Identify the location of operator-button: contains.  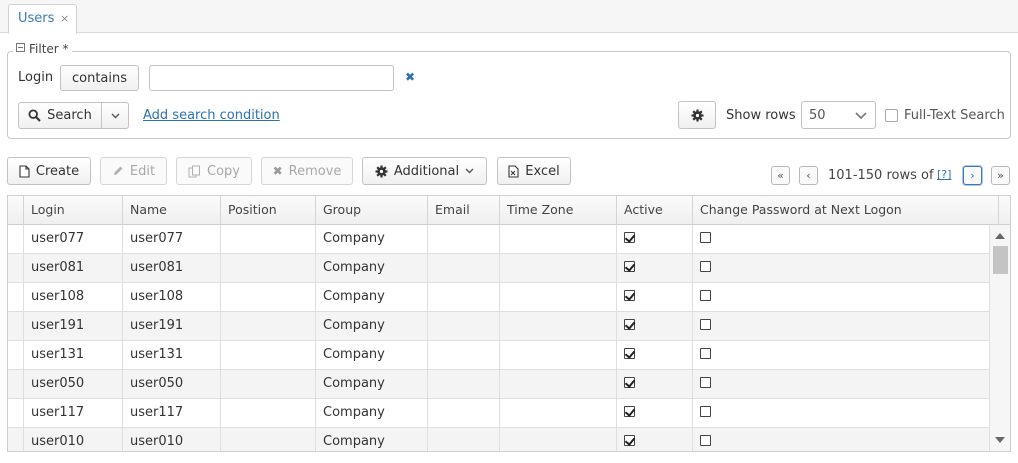
(99, 78).